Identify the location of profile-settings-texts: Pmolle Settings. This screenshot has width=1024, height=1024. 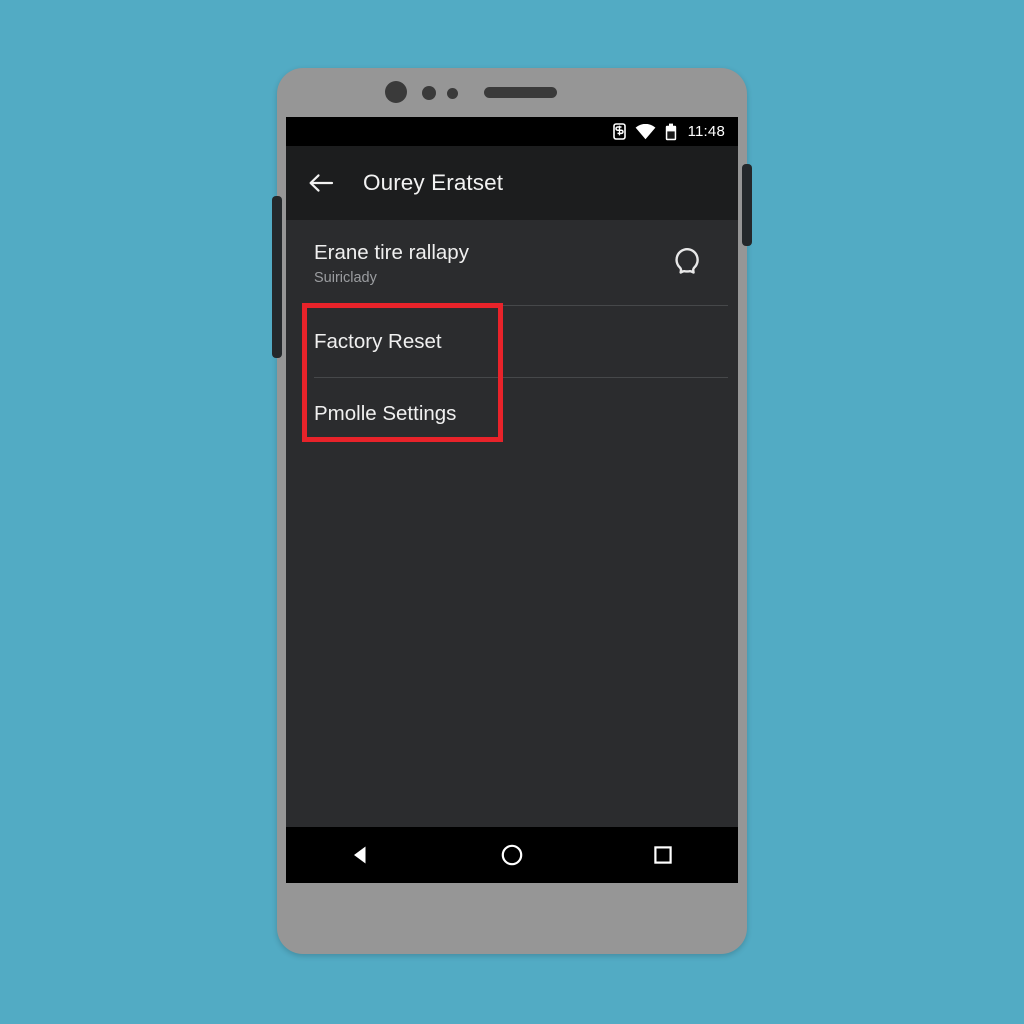
(385, 414).